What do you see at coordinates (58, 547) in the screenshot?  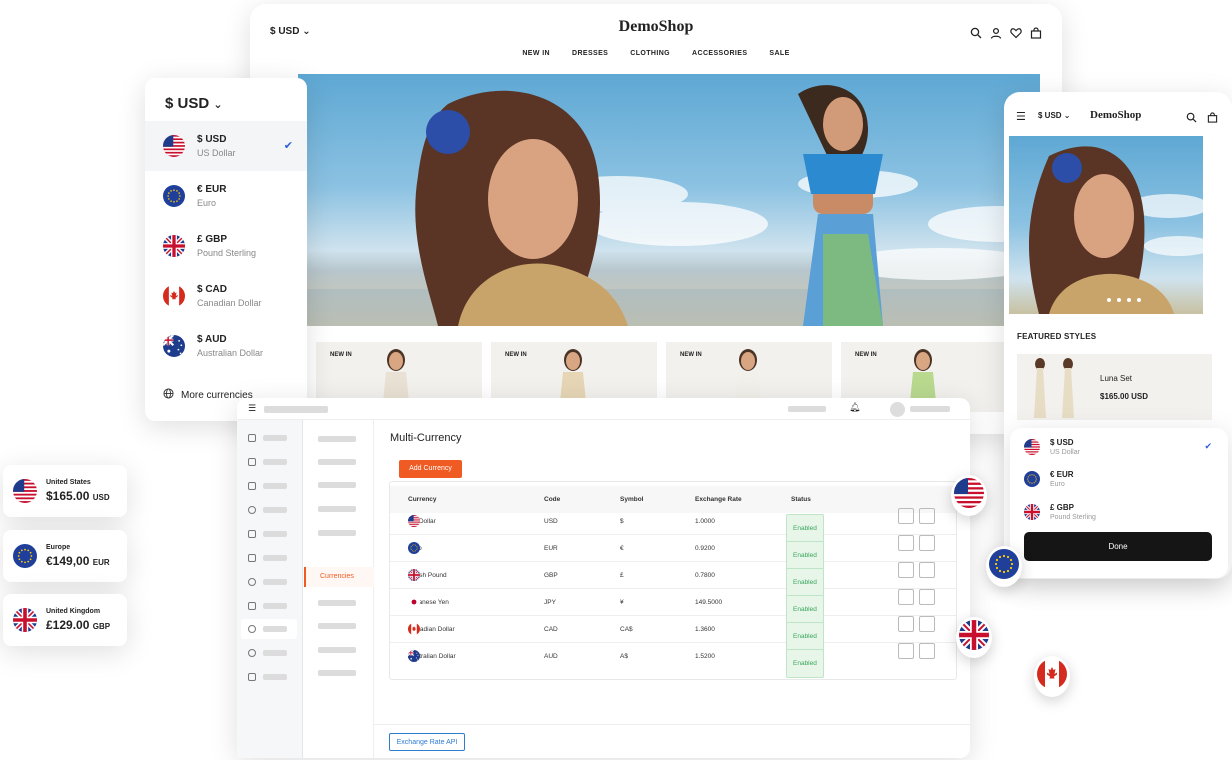 I see `region-label: Europe` at bounding box center [58, 547].